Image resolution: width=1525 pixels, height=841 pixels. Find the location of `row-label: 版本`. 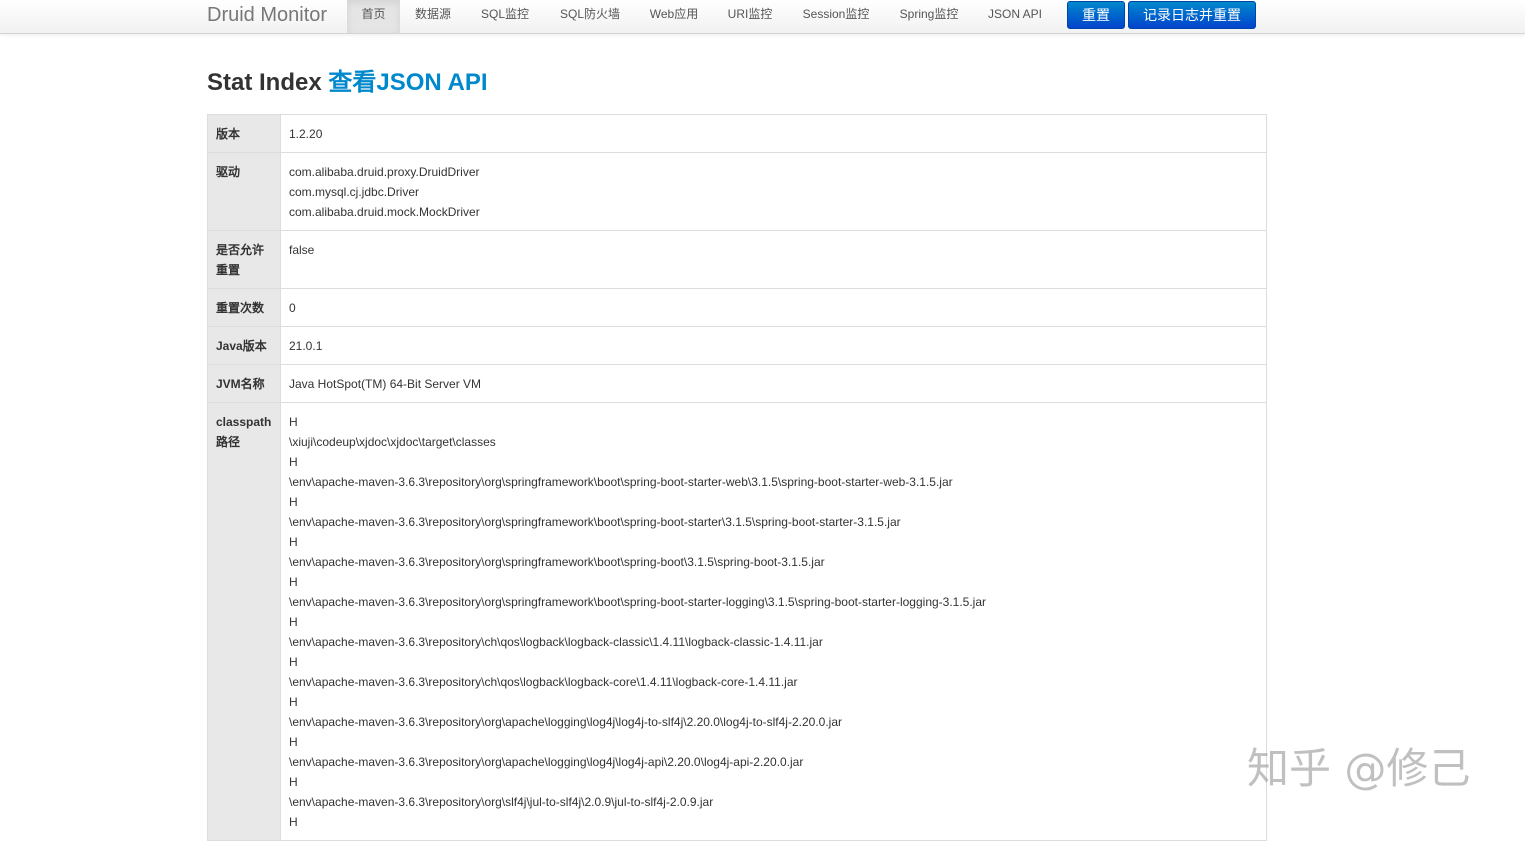

row-label: 版本 is located at coordinates (244, 134).